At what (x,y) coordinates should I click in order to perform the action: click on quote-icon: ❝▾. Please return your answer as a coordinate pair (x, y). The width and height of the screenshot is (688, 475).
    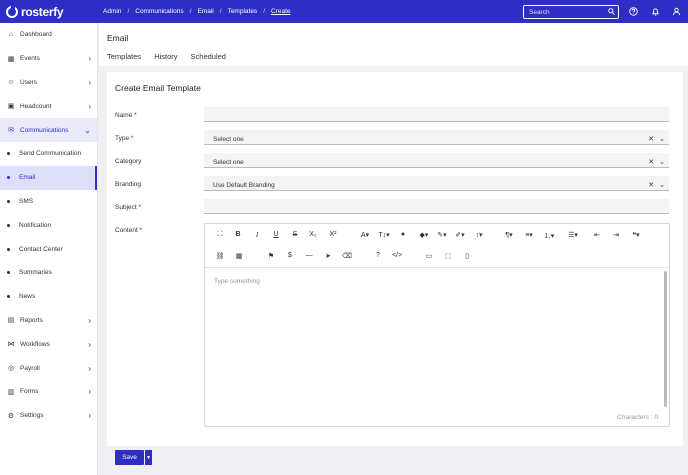
    Looking at the image, I should click on (636, 235).